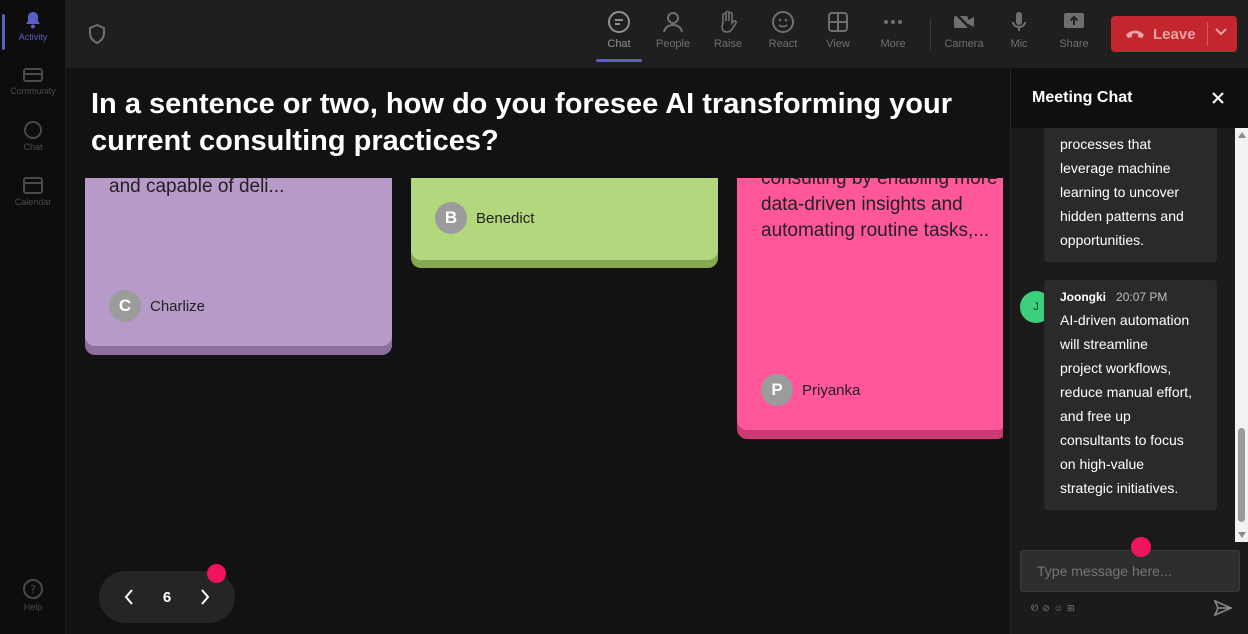 This screenshot has width=1248, height=634. Describe the element at coordinates (125, 306) in the screenshot. I see `avatar: C` at that location.